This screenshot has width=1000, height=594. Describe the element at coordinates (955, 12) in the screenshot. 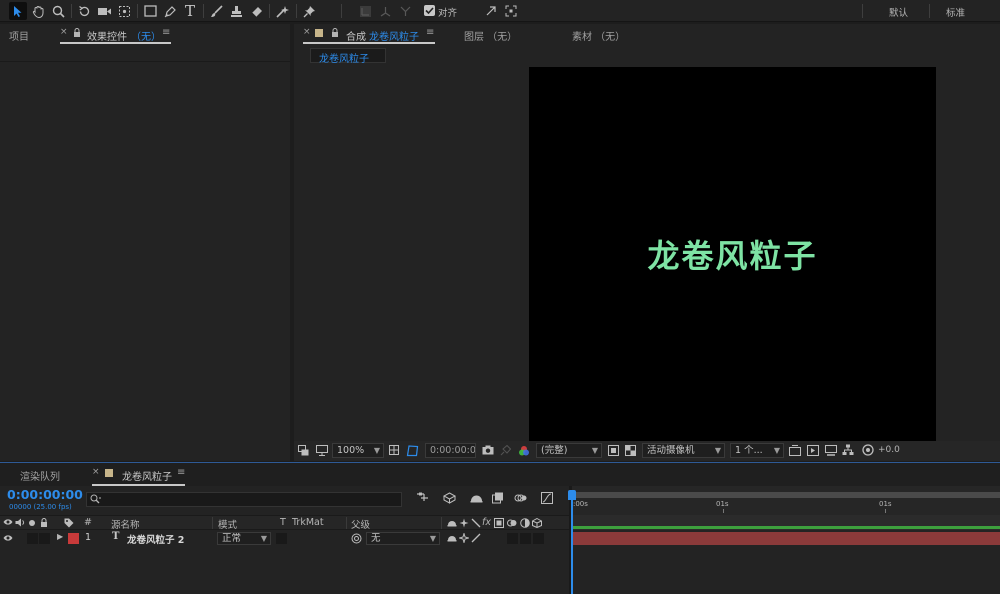

I see `workspace-standard: 标准` at that location.